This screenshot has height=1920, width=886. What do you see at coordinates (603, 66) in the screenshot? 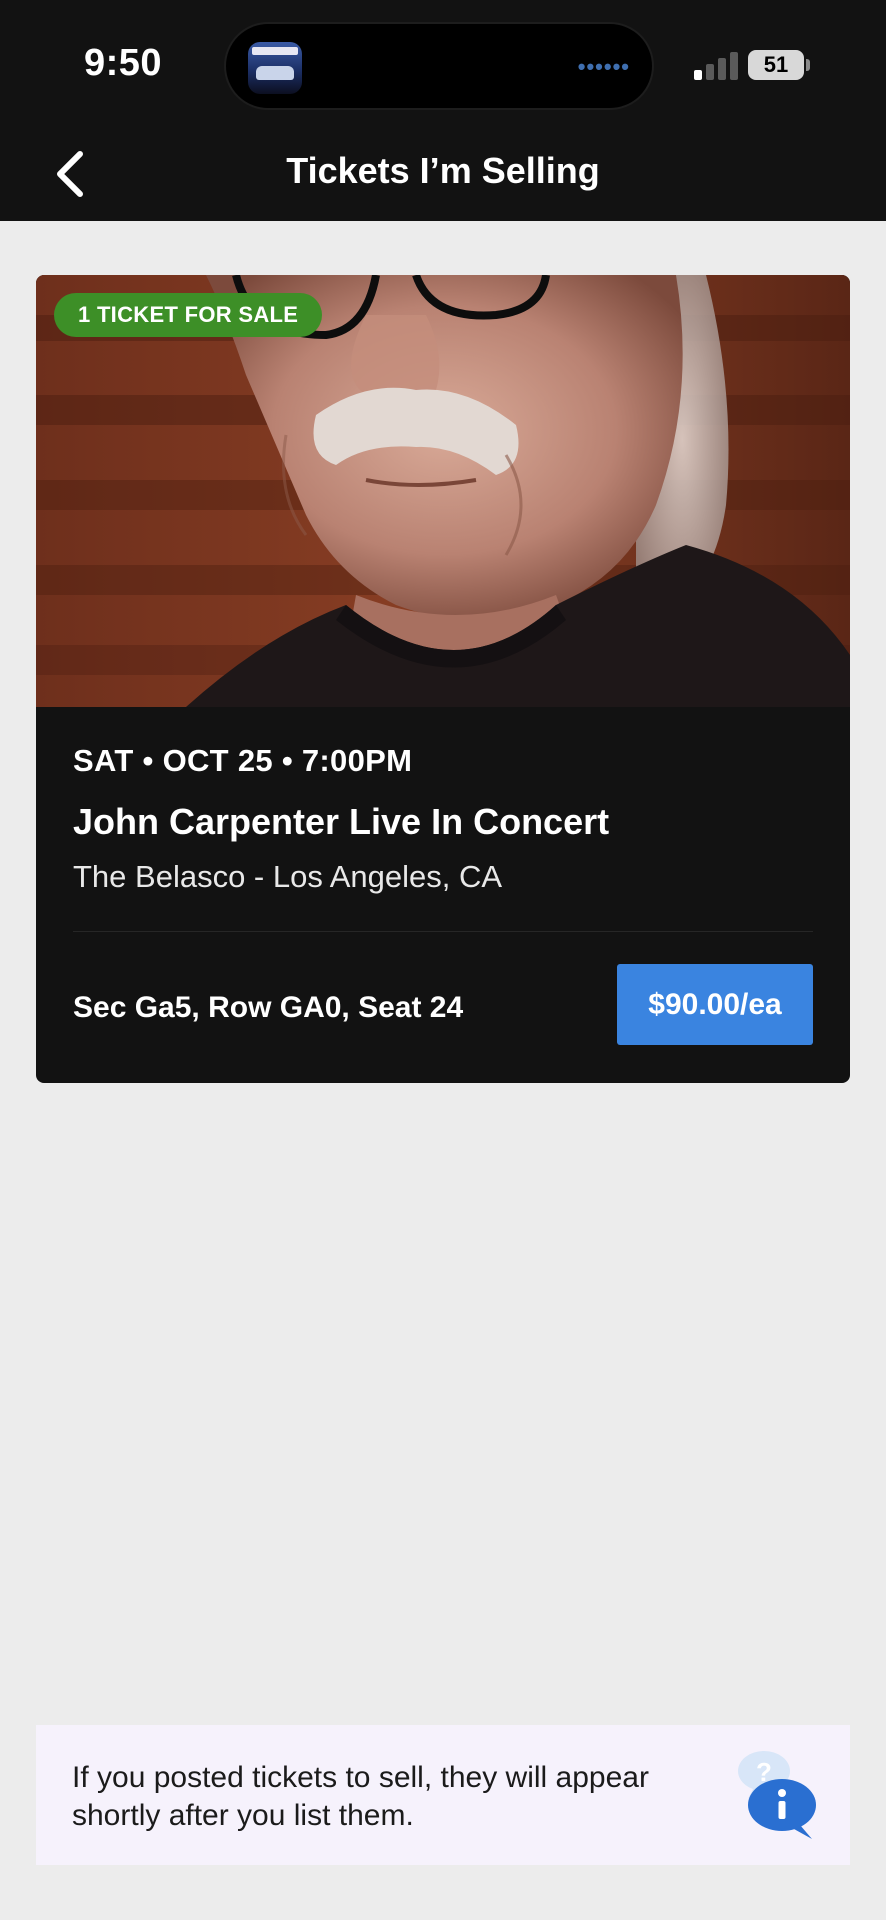
I see `activity-dots-icon: ••••••` at bounding box center [603, 66].